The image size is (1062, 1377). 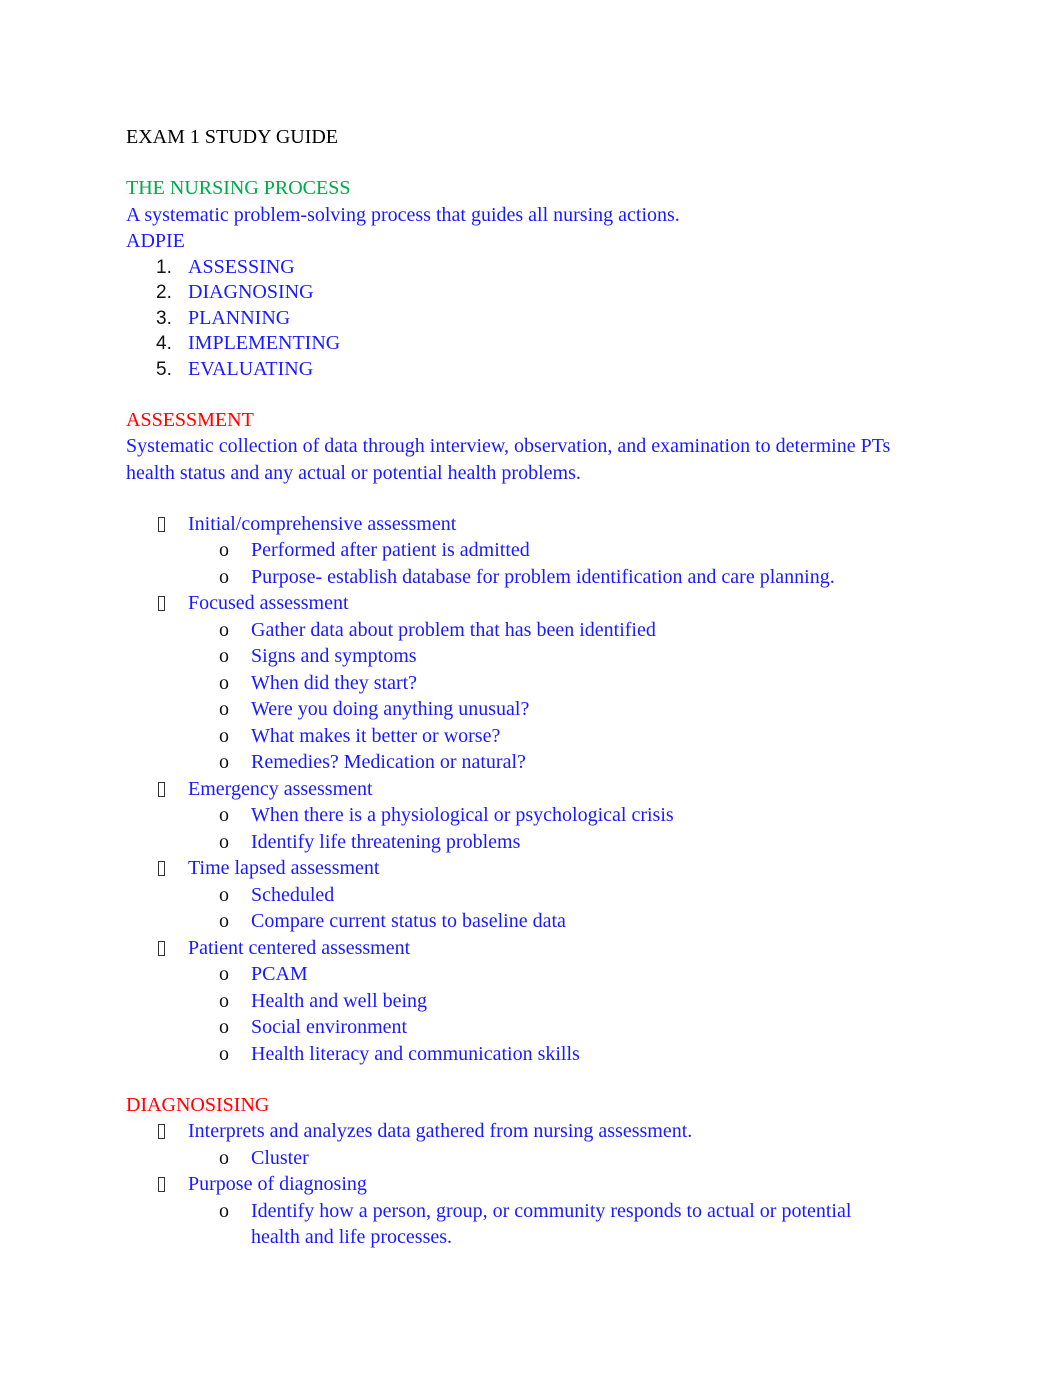 What do you see at coordinates (526, 344) in the screenshot?
I see `list-item: 4. IMPLEMENTING` at bounding box center [526, 344].